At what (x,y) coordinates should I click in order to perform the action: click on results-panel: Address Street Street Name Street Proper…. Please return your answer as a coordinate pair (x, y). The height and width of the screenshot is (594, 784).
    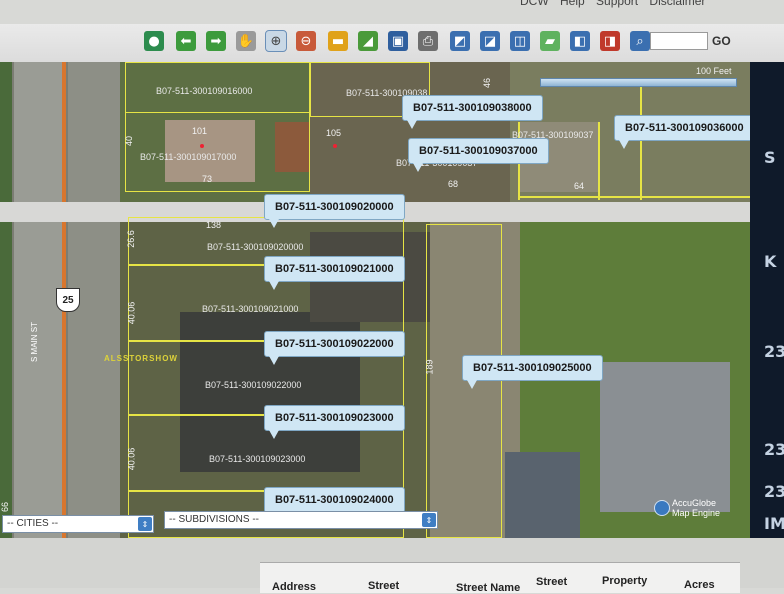
    Looking at the image, I should click on (392, 566).